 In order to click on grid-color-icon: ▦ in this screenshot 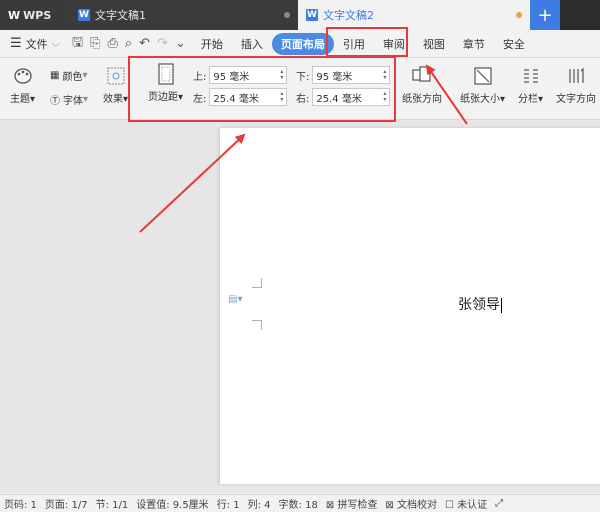, I will do `click(55, 75)`.